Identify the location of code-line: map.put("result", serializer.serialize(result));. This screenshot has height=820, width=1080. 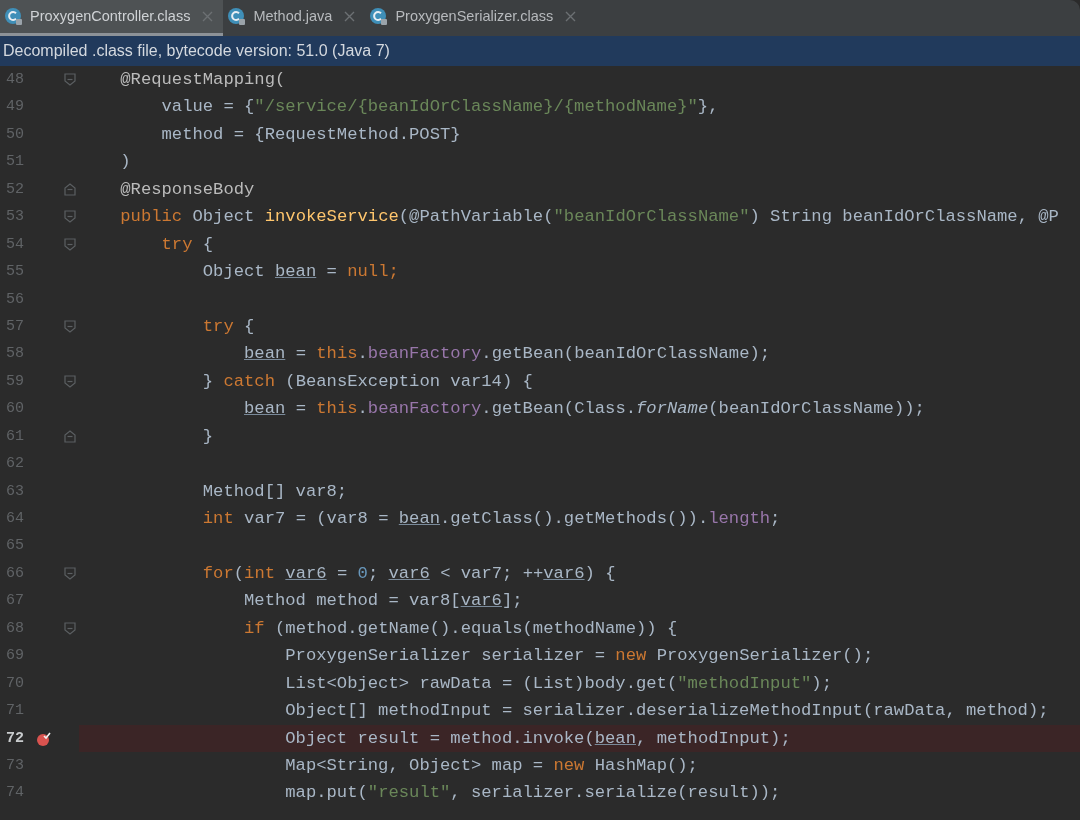
(532, 793).